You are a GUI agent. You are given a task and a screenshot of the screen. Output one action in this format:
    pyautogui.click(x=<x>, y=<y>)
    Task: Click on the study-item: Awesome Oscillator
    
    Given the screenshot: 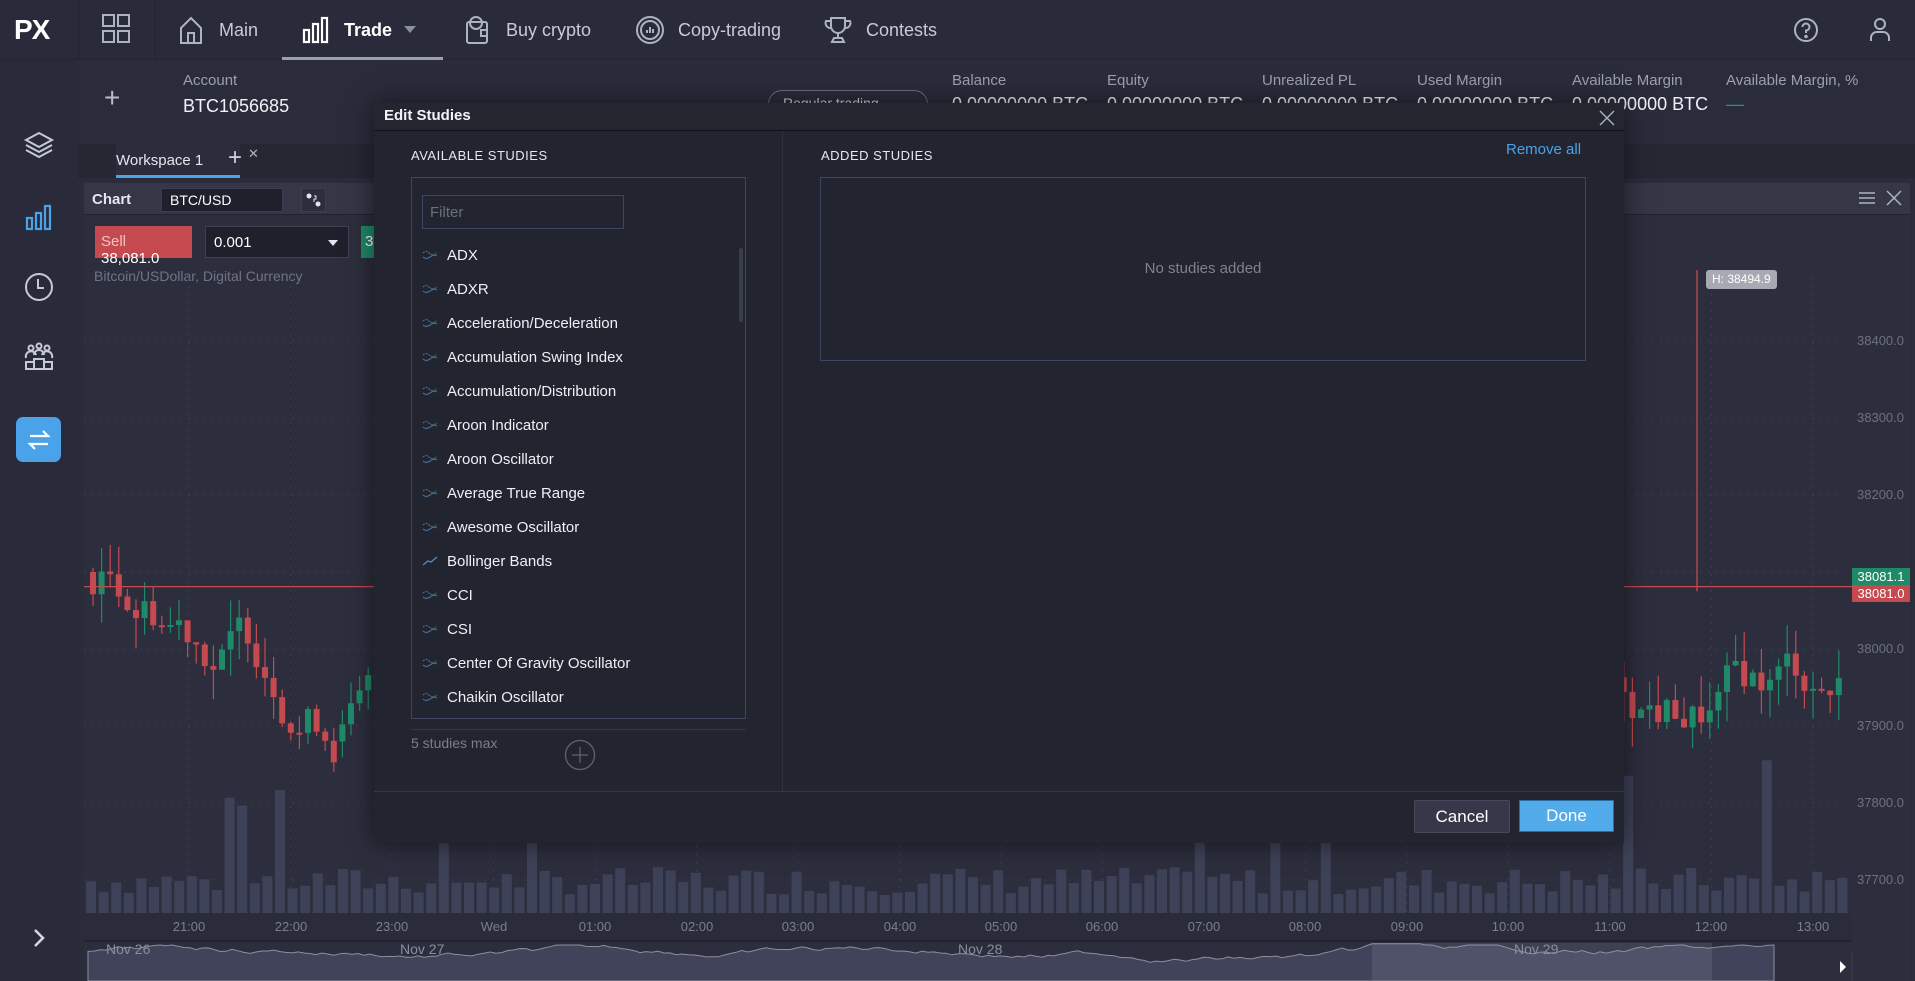 What is the action you would take?
    pyautogui.click(x=572, y=527)
    